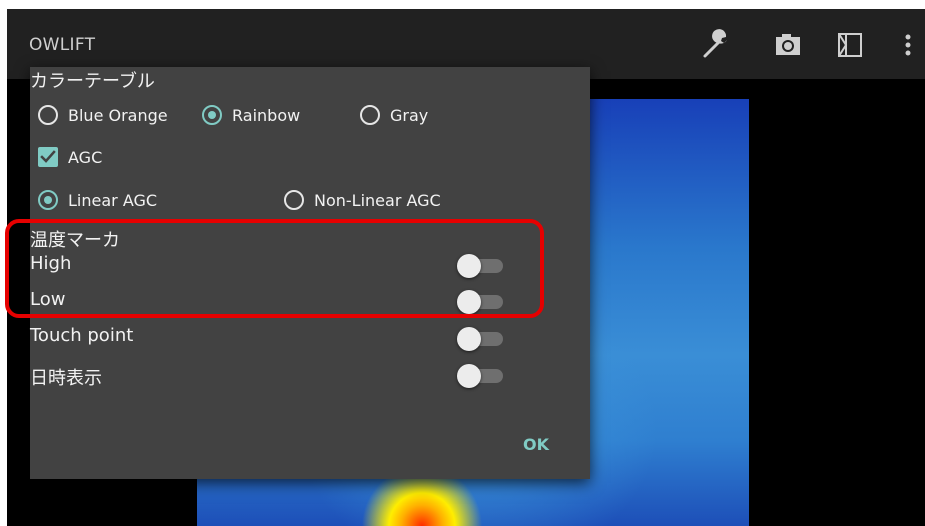  I want to click on radio-blue-orange: Blue Orange, so click(103, 115).